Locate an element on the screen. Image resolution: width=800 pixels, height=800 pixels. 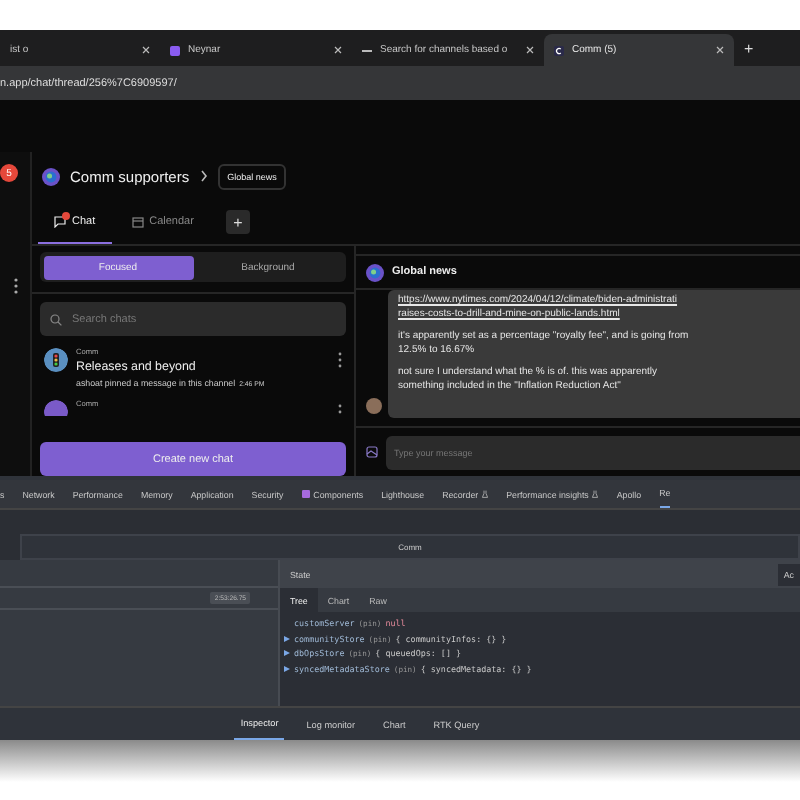
chevron-icon is located at coordinates (203, 176).